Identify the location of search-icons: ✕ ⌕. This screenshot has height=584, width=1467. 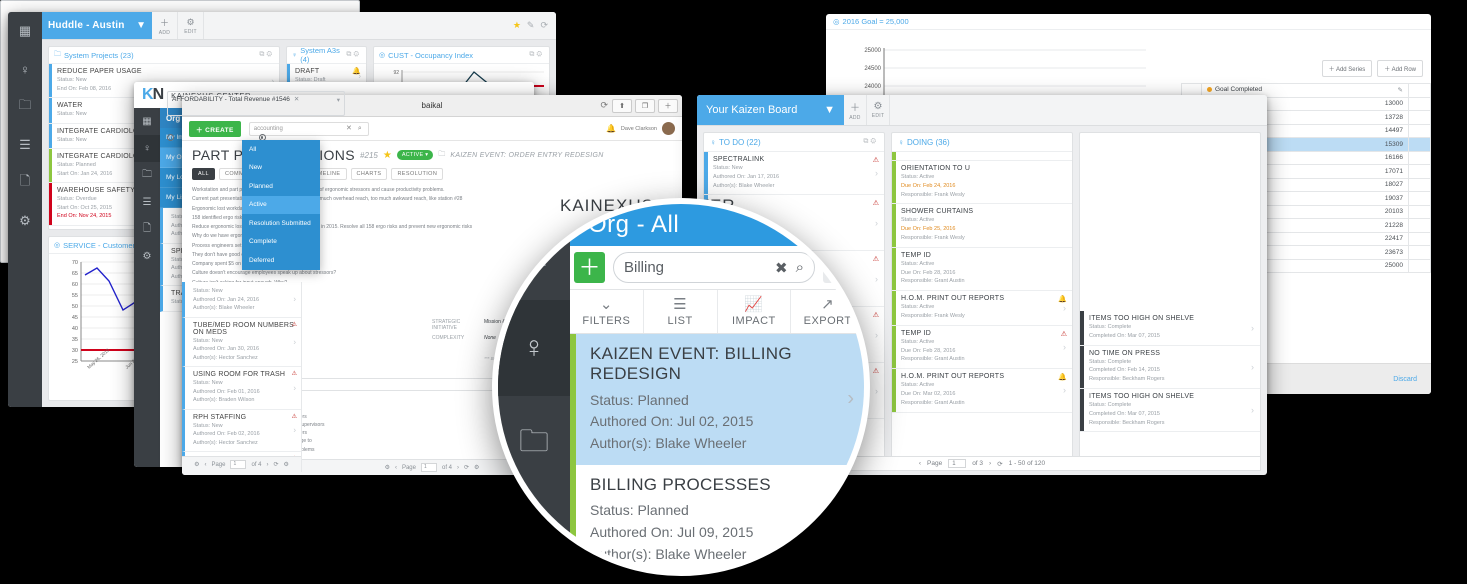
(355, 128).